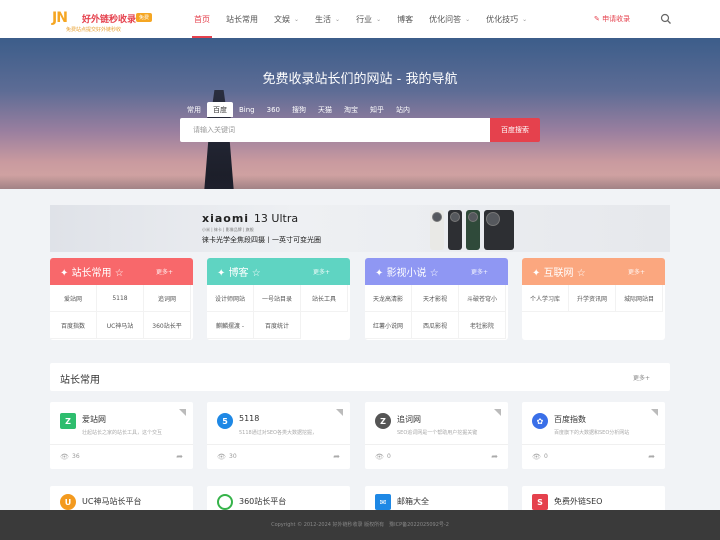 The height and width of the screenshot is (540, 720). What do you see at coordinates (167, 298) in the screenshot?
I see `category-link: 追词网` at bounding box center [167, 298].